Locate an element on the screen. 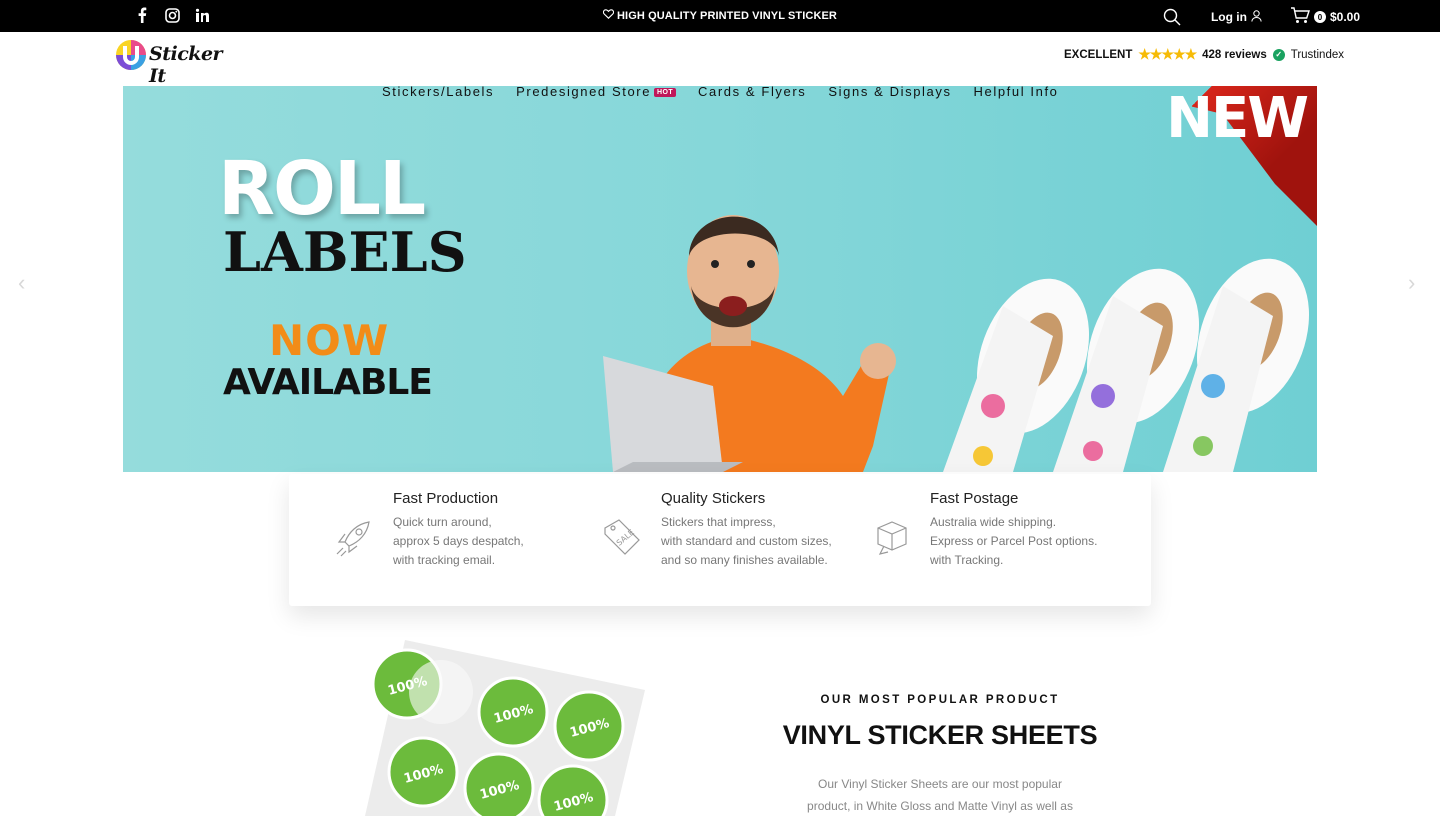 The height and width of the screenshot is (817, 1440). vinyl-sticker-sheet-image: 100% 100% 100% 100% 100% 100% is located at coordinates (505, 728).